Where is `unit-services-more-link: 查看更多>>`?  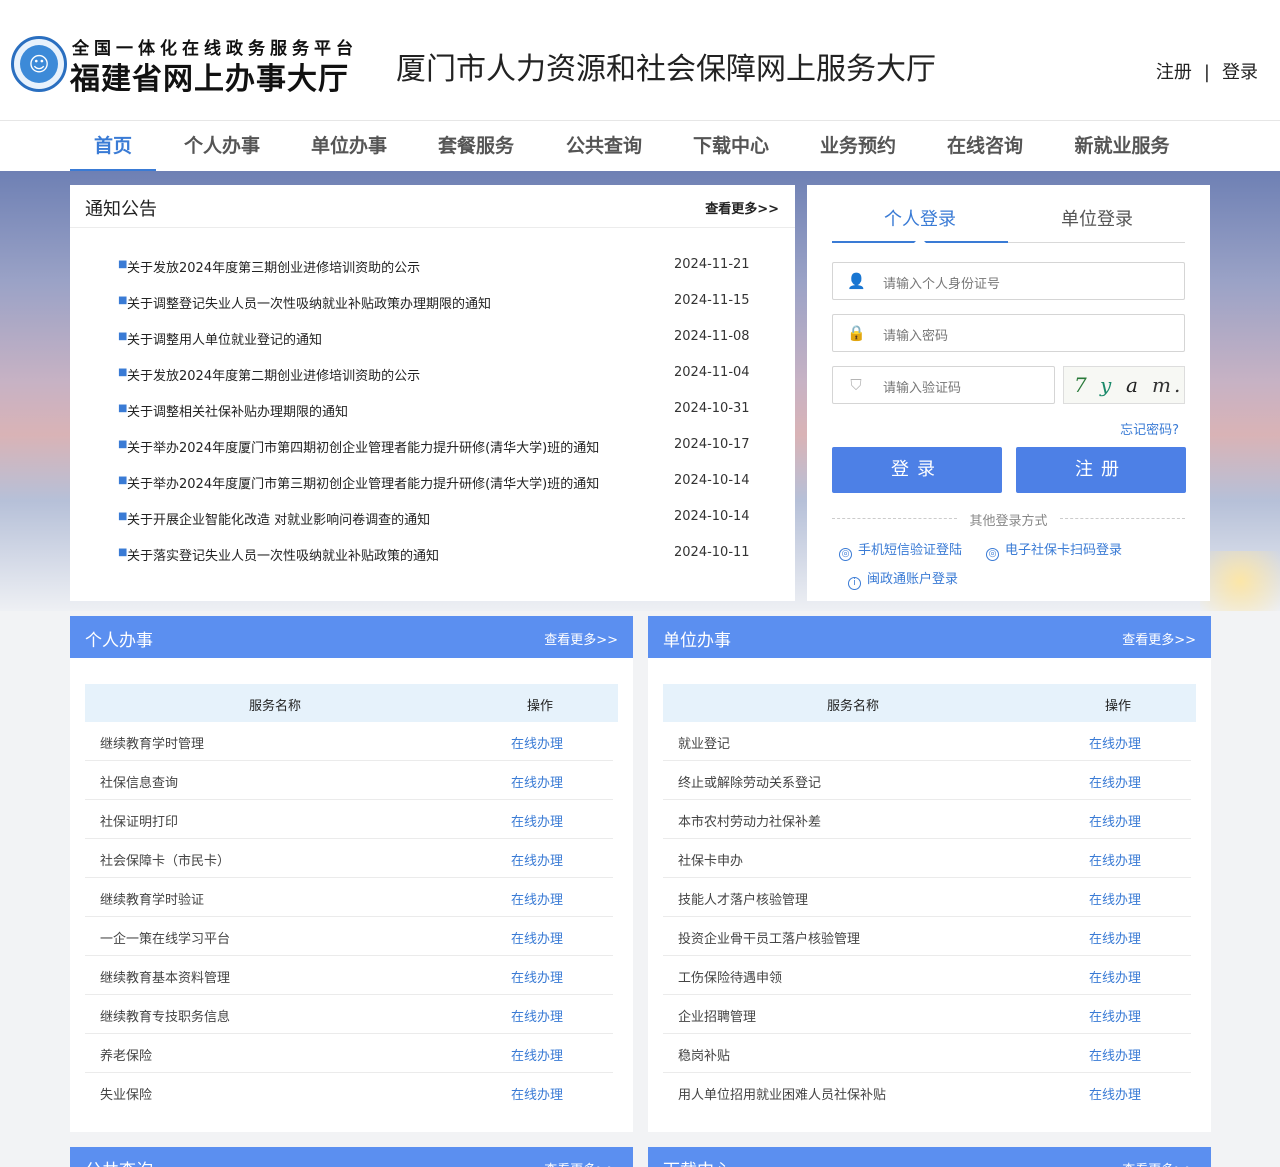 unit-services-more-link: 查看更多>> is located at coordinates (1159, 638).